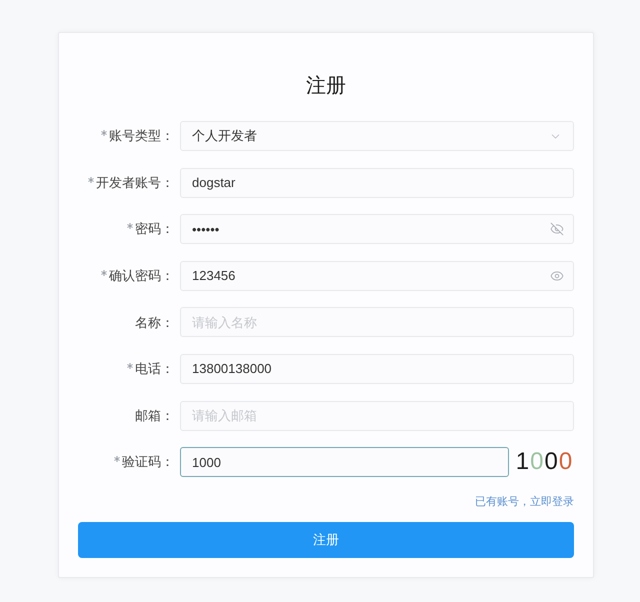 The image size is (640, 602). I want to click on eye-slash-icon, so click(557, 229).